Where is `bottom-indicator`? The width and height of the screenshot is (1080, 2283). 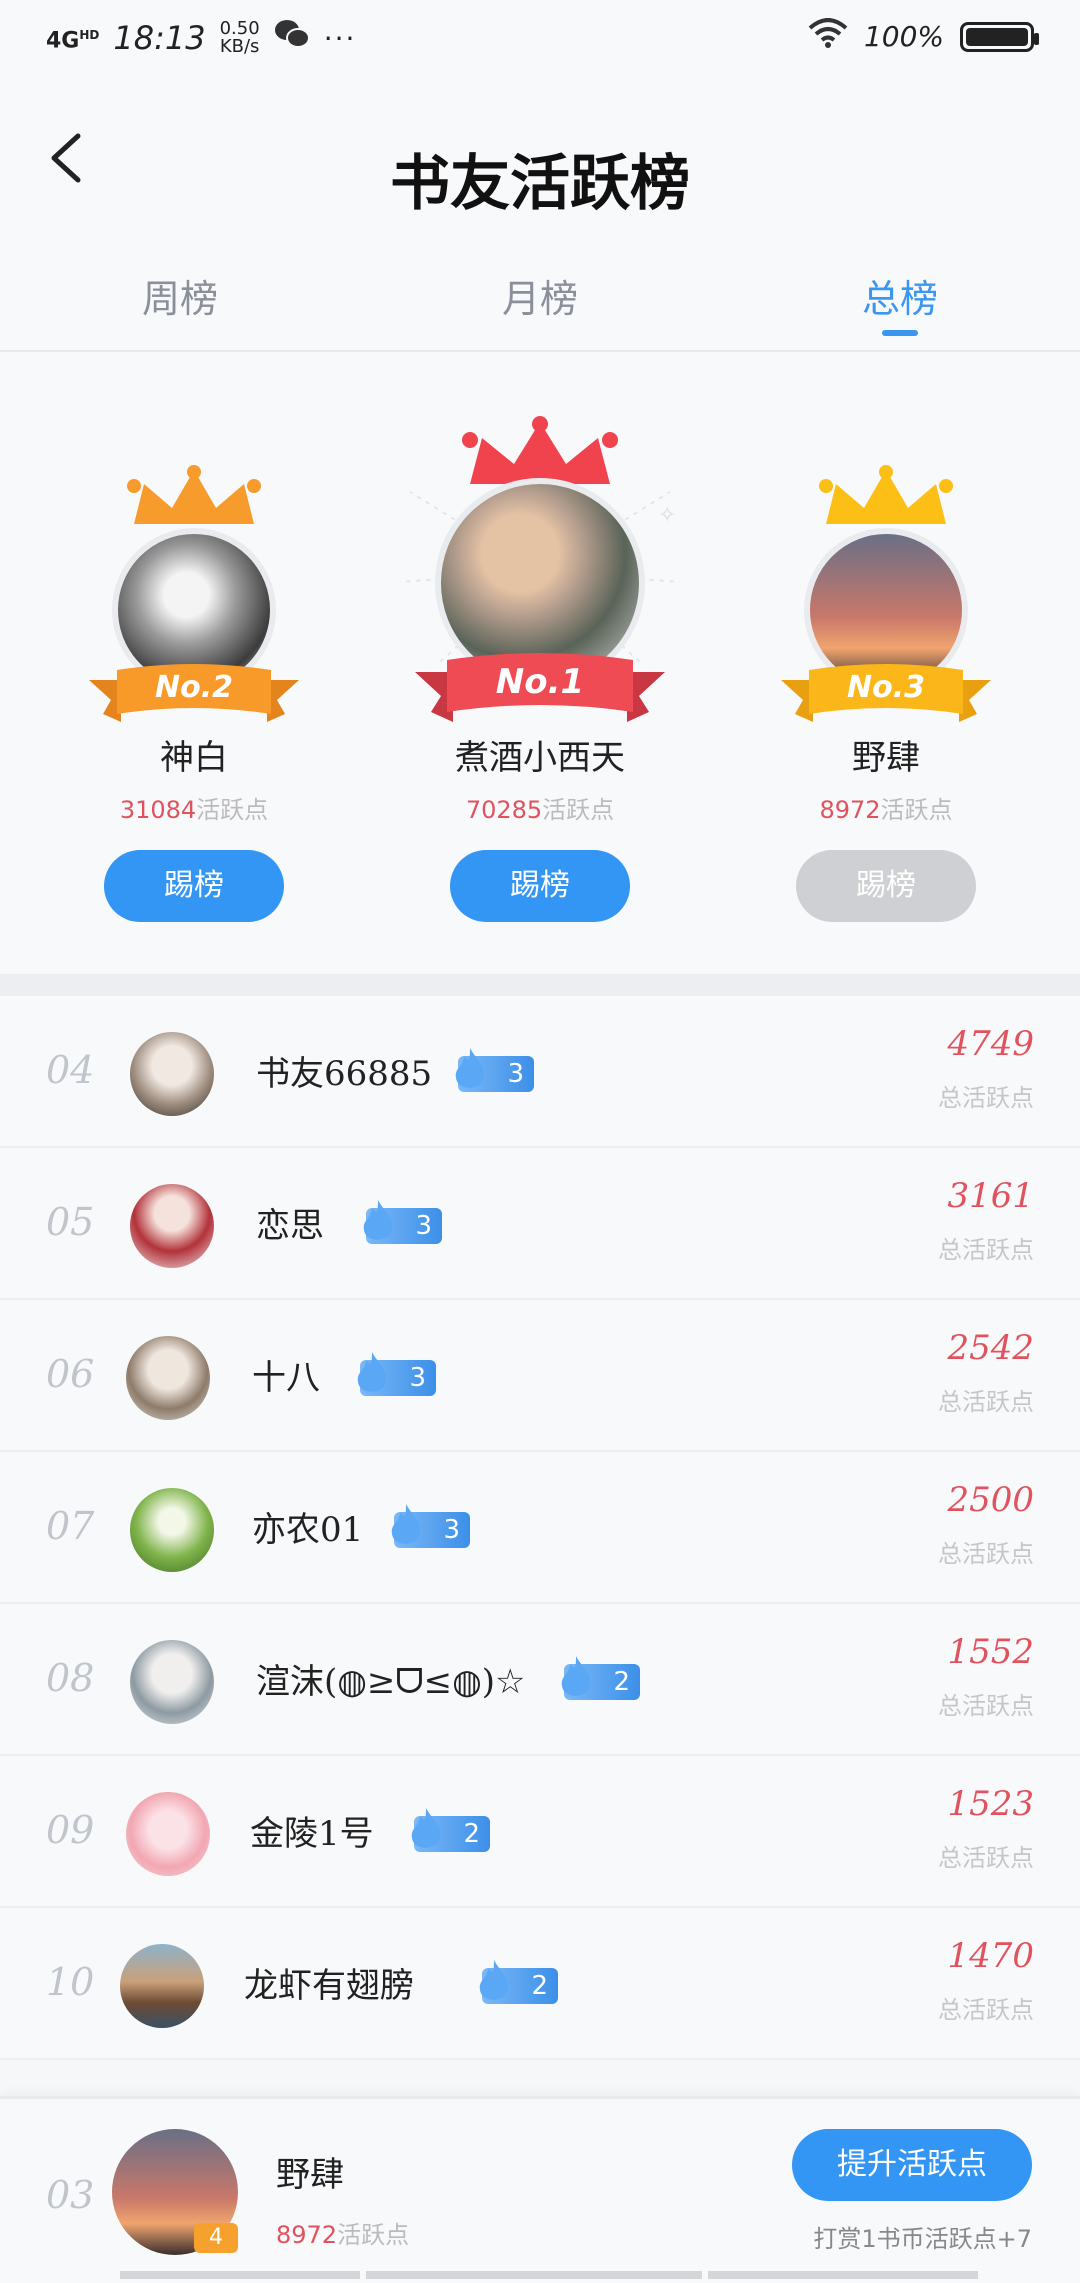
bottom-indicator is located at coordinates (550, 2275).